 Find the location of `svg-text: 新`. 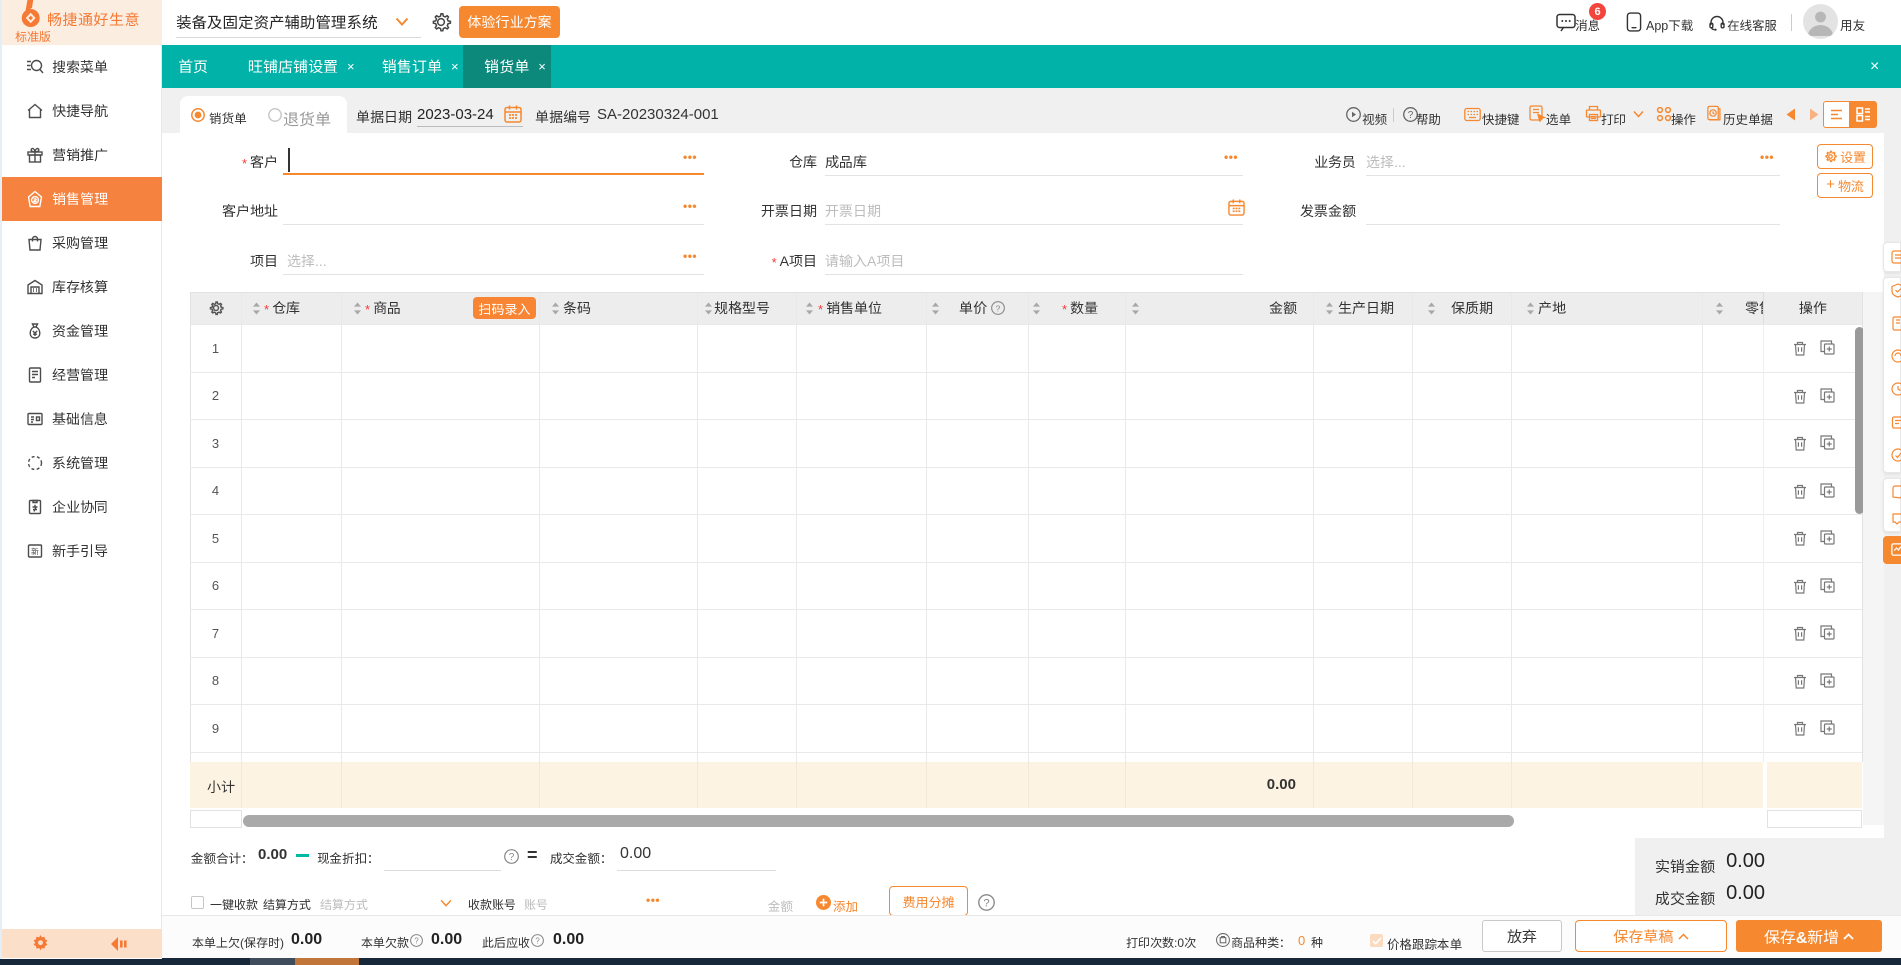

svg-text: 新 is located at coordinates (35, 552).